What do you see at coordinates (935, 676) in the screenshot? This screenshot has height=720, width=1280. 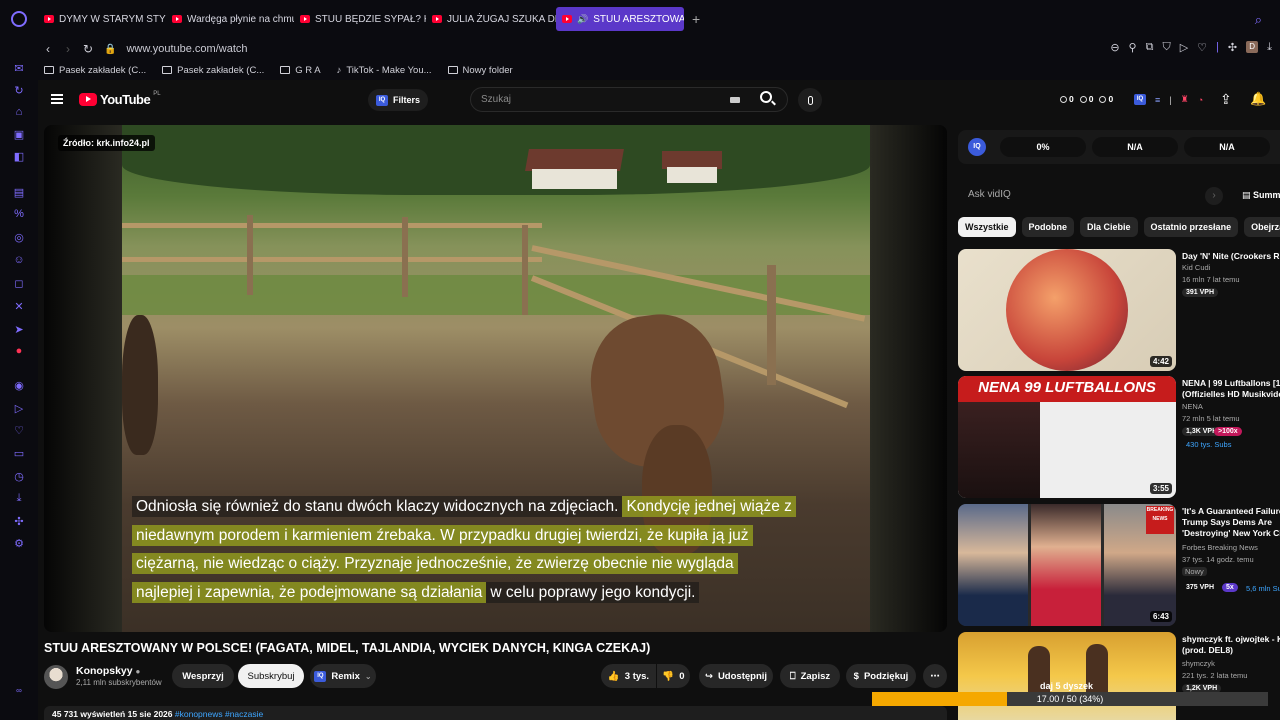 I see `more-actions-button: ⋯` at bounding box center [935, 676].